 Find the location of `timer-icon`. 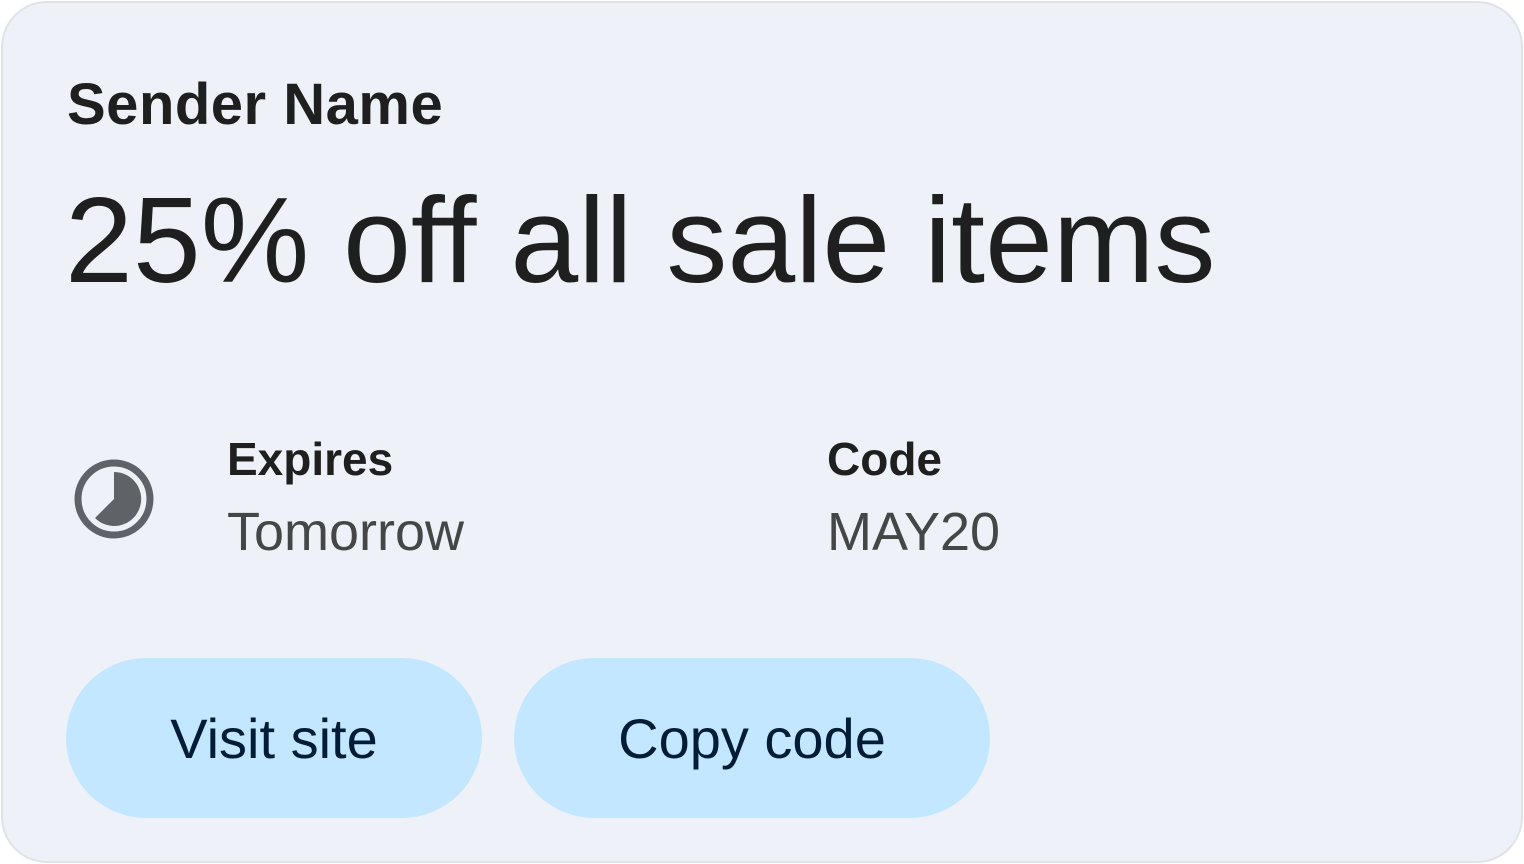

timer-icon is located at coordinates (114, 499).